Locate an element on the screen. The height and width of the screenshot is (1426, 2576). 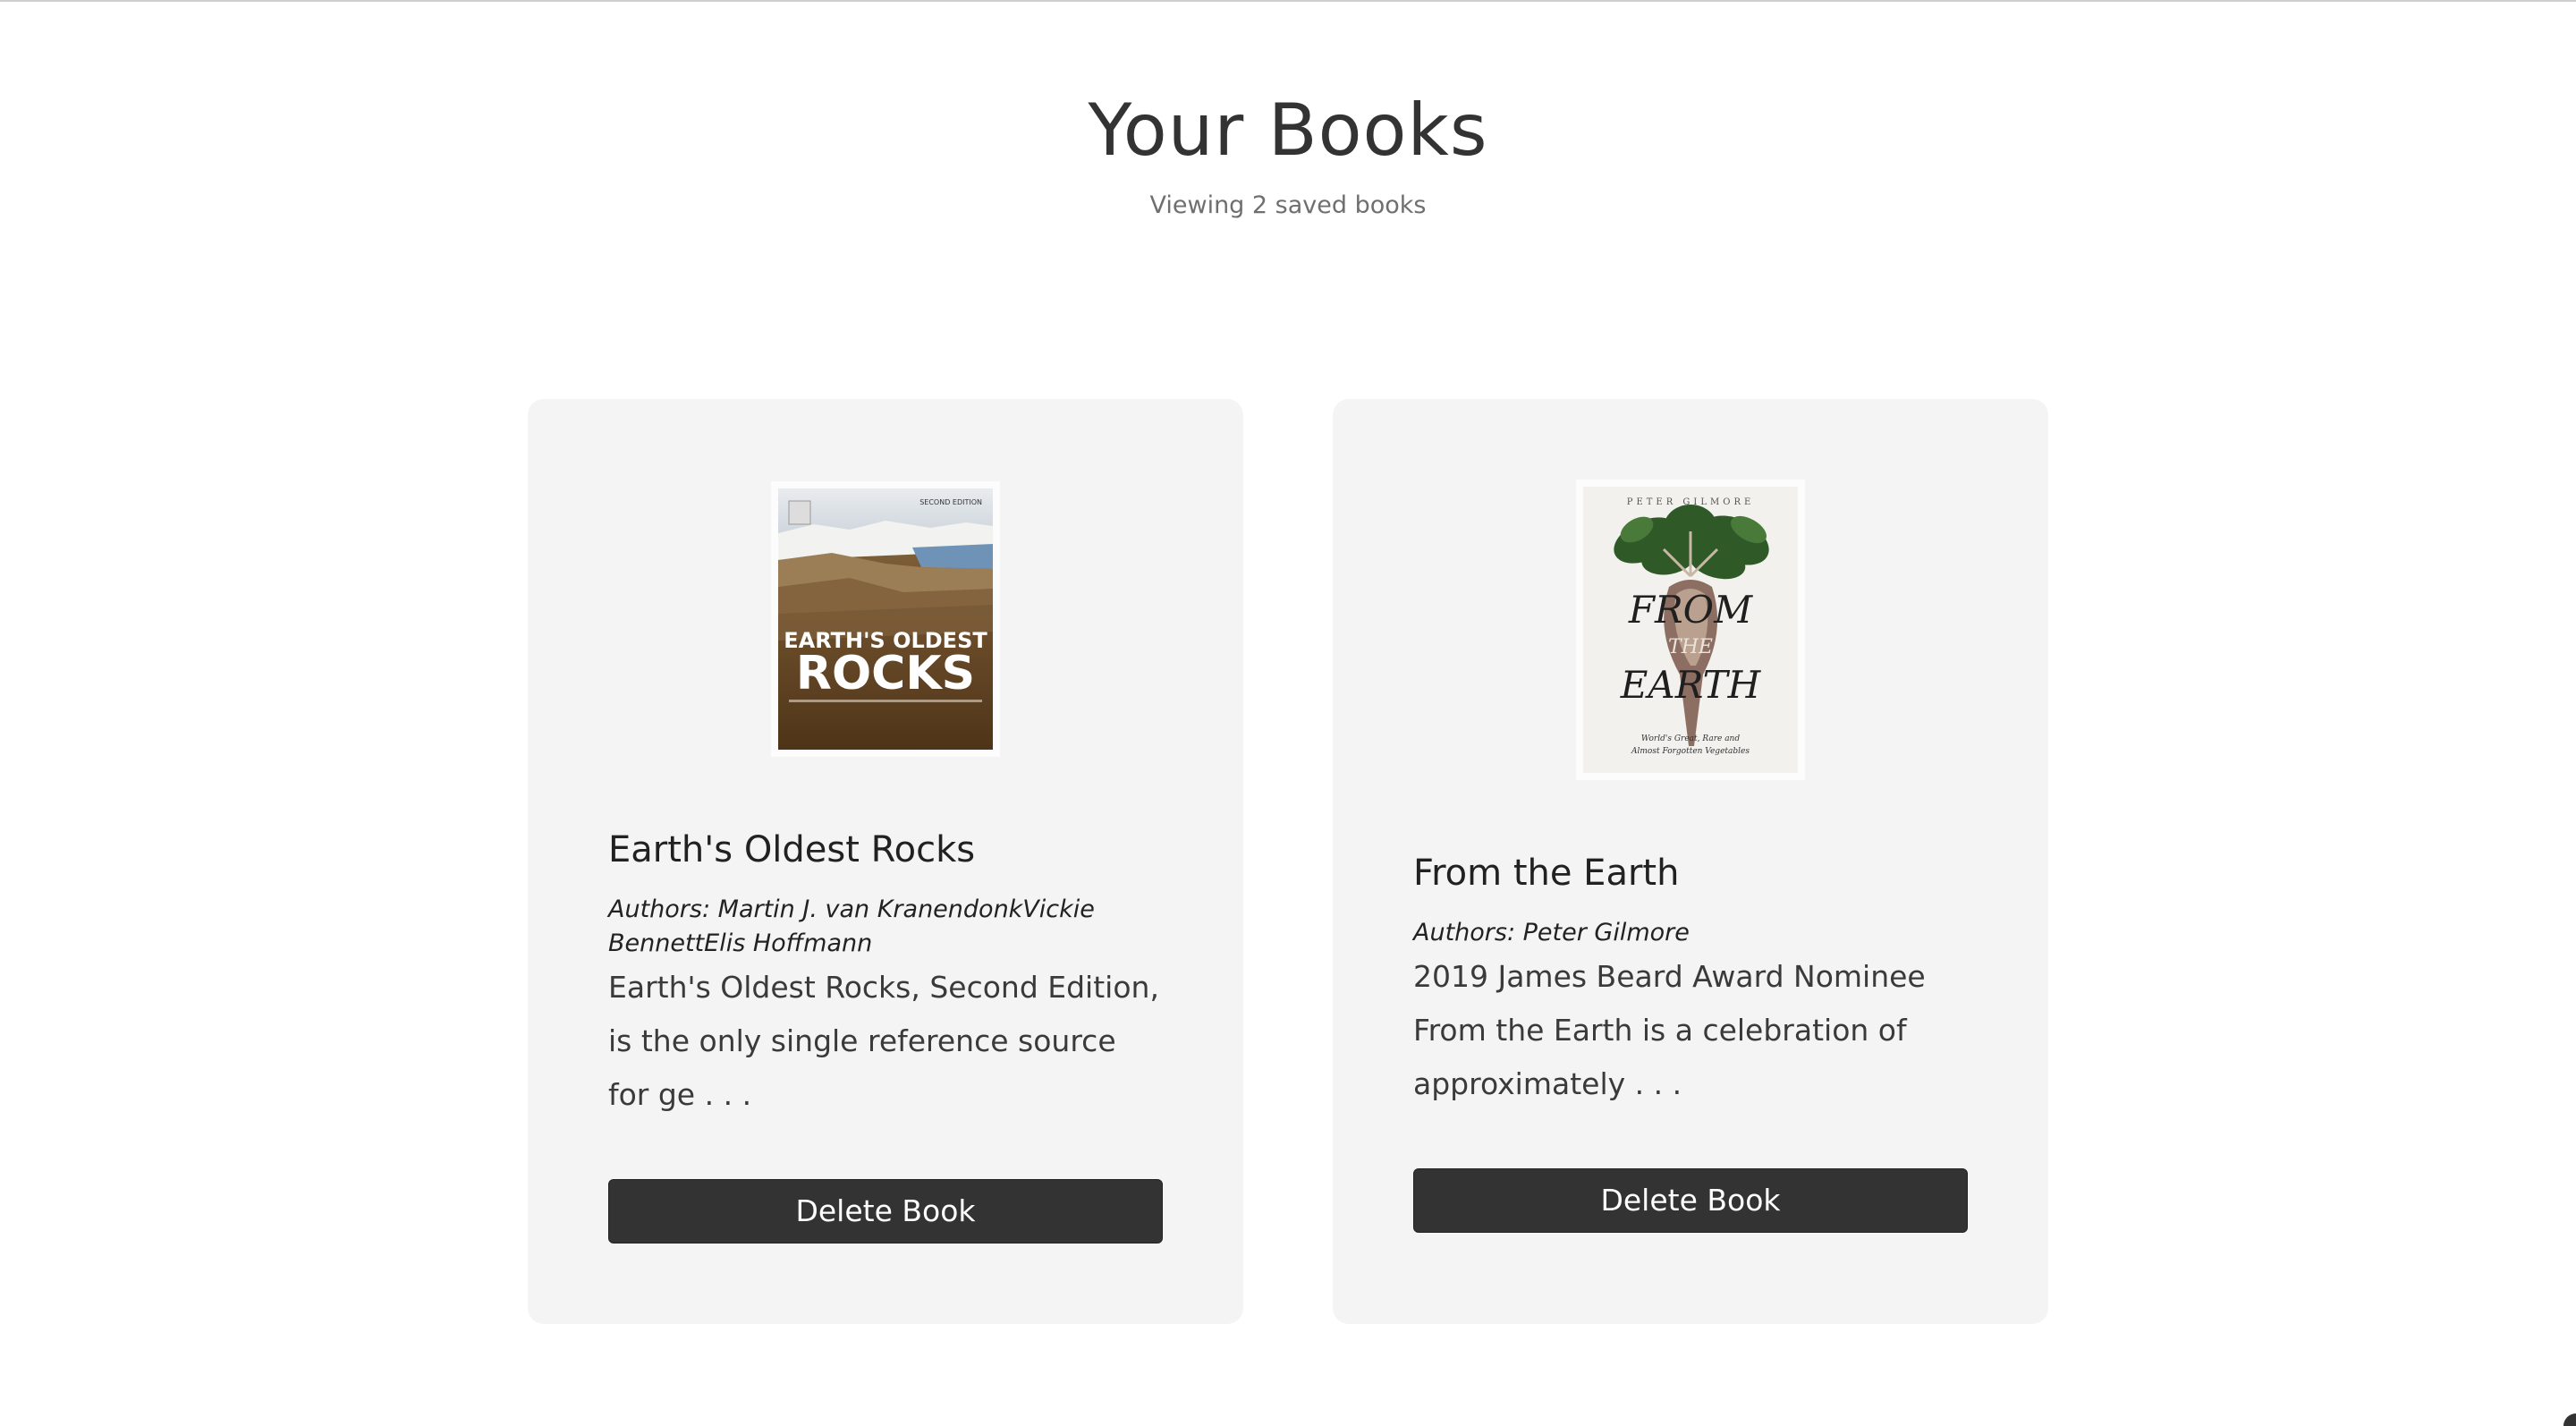
book-cover-image: SECOND EDITION EARTH'S OLDEST ROCKS is located at coordinates (885, 619).